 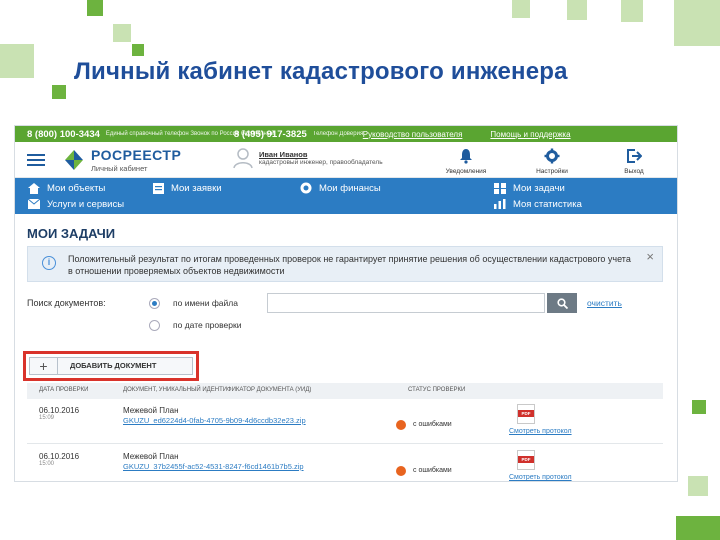 I want to click on settings-button: Настройки, so click(x=552, y=159).